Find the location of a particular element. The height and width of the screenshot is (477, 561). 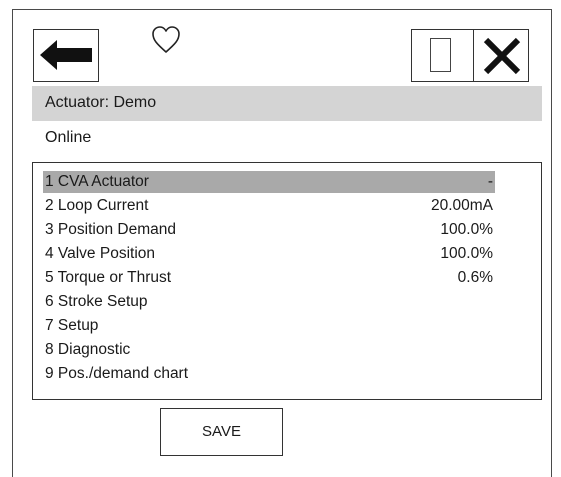

menu-item-loop-current: 2 Loop Current 20.00mA is located at coordinates (269, 206).